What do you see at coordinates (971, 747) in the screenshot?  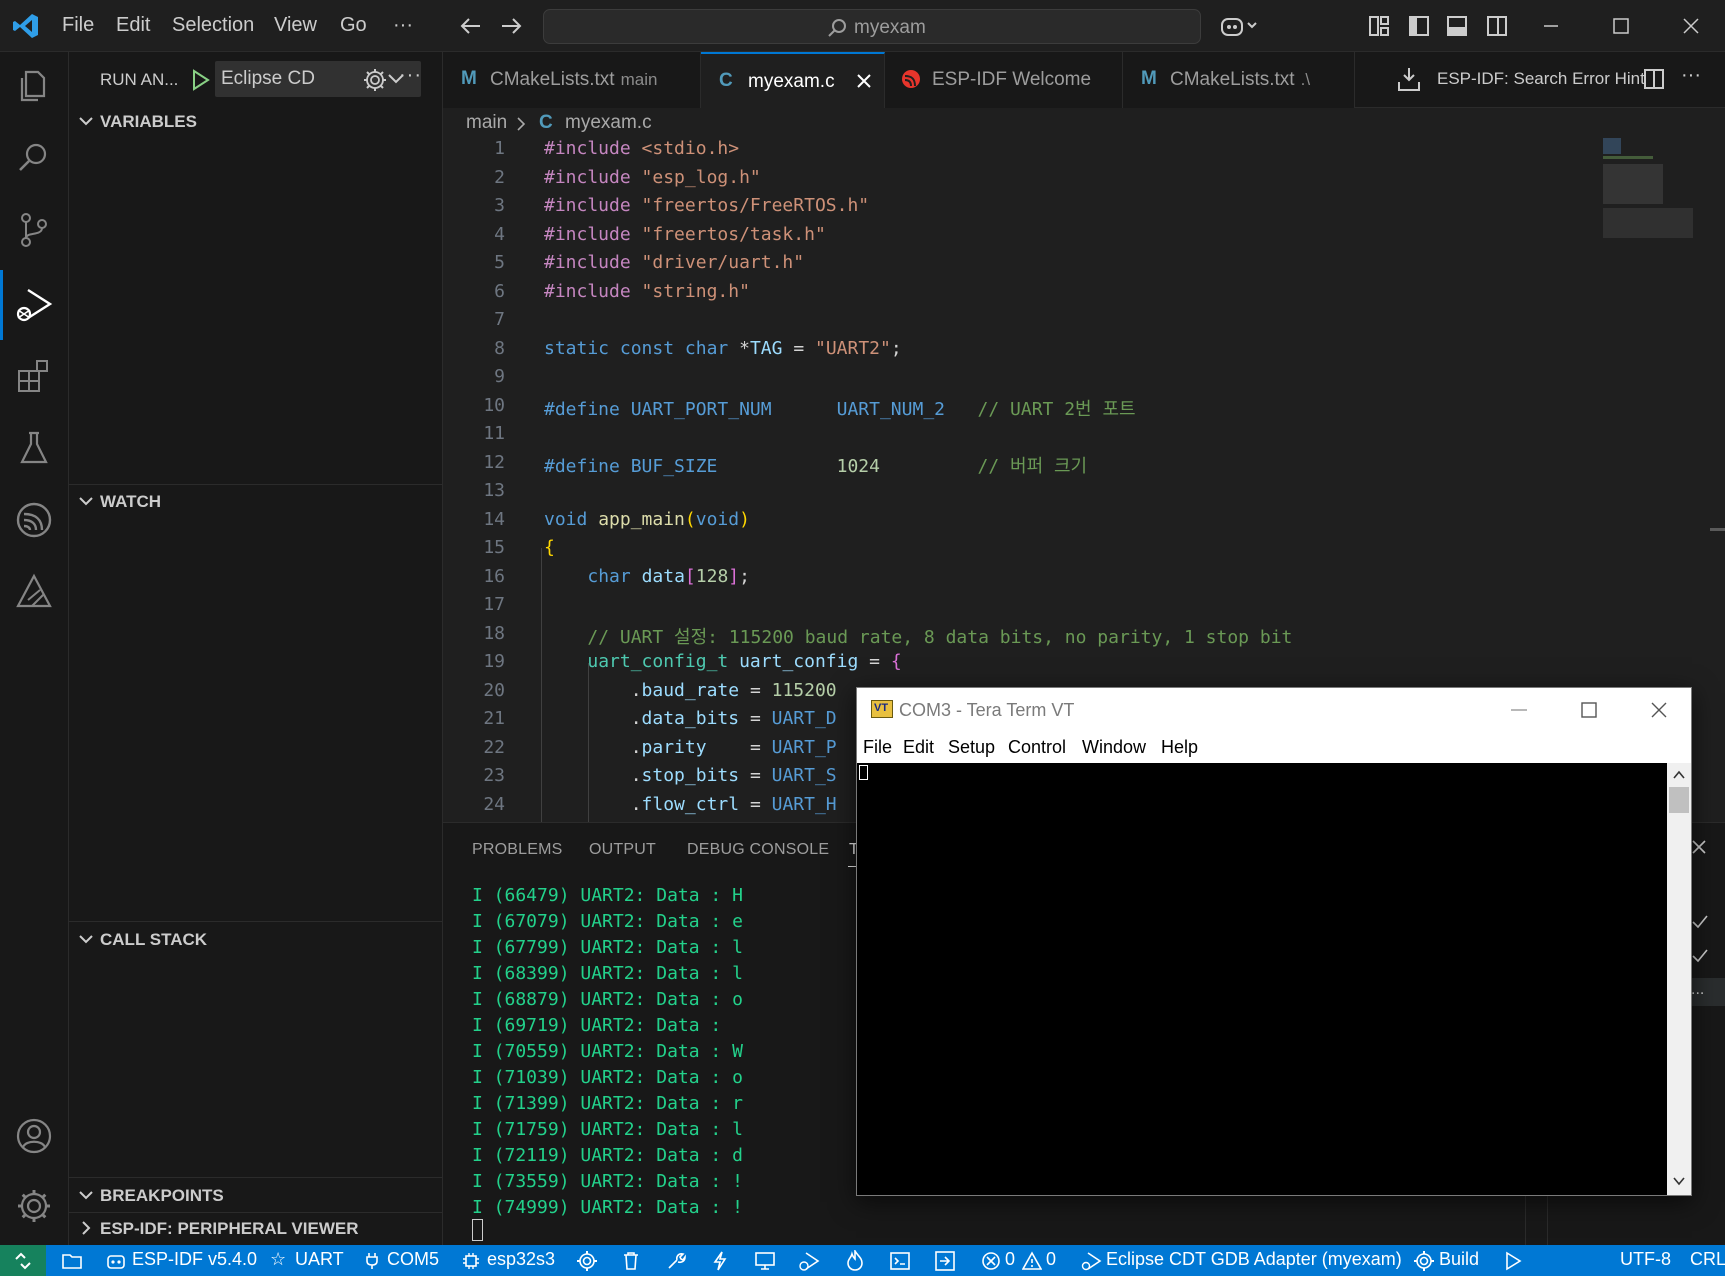 I see `tt-menu-setup: Setup` at bounding box center [971, 747].